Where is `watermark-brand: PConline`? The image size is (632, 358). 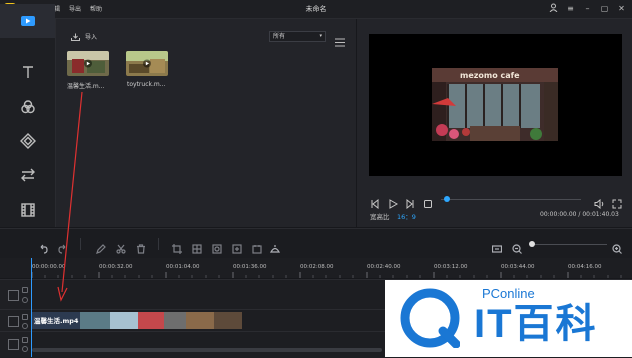
watermark-brand: PConline is located at coordinates (508, 293).